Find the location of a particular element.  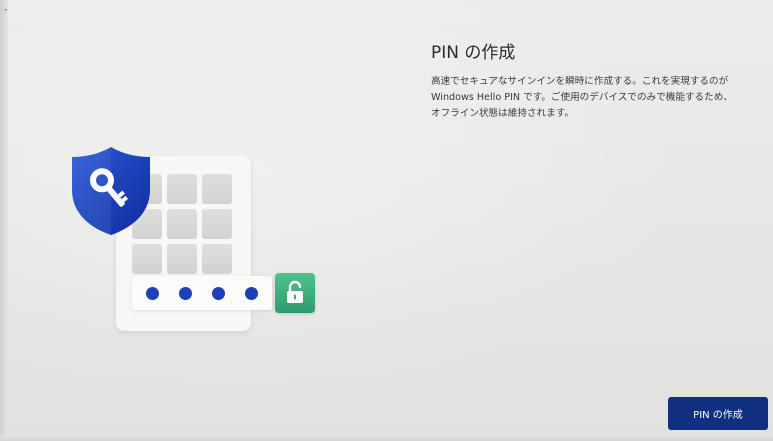

screen-bezel-bottom is located at coordinates (386, 438).